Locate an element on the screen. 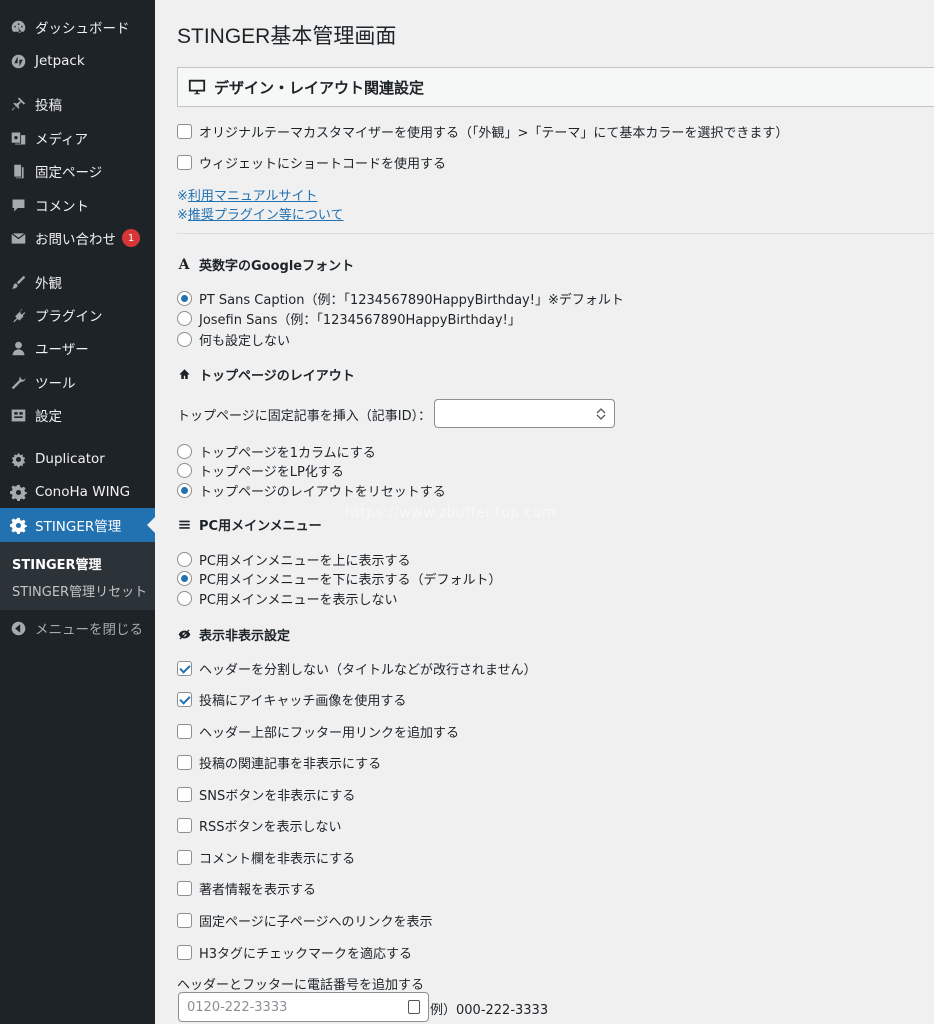  sidebar-item-stinger: STINGER管理 is located at coordinates (77, 525).